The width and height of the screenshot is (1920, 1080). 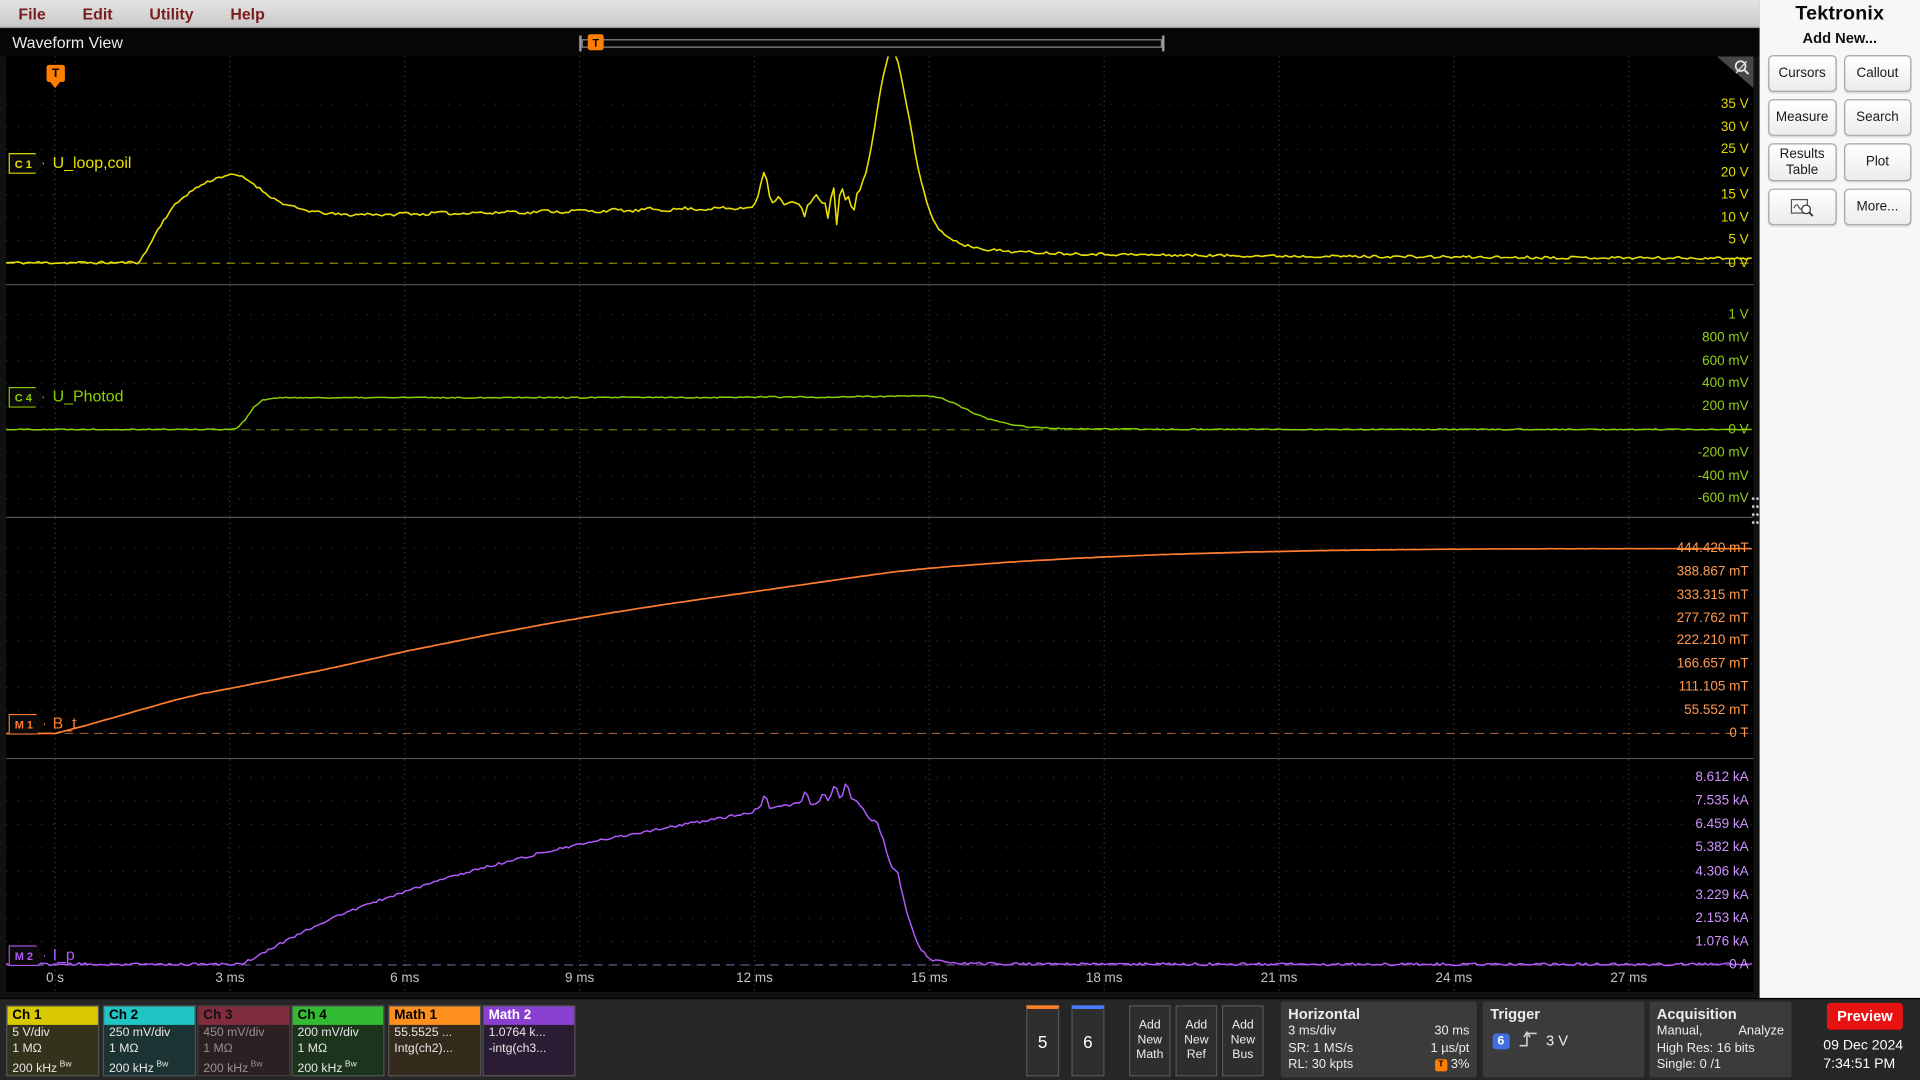 I want to click on record-trigger-marker: T, so click(x=595, y=42).